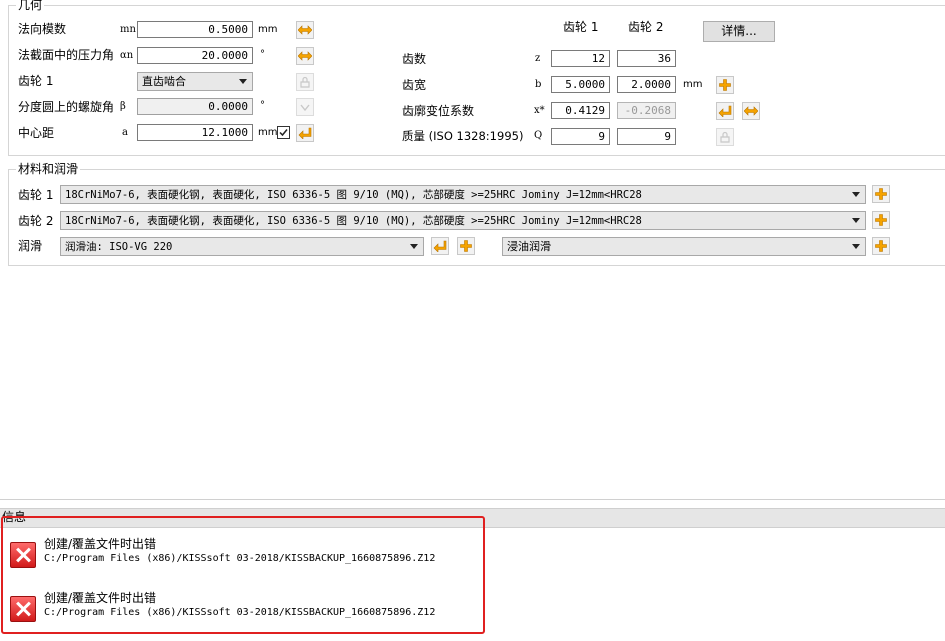 The width and height of the screenshot is (945, 641). I want to click on center-distance-checkbox, so click(283, 132).